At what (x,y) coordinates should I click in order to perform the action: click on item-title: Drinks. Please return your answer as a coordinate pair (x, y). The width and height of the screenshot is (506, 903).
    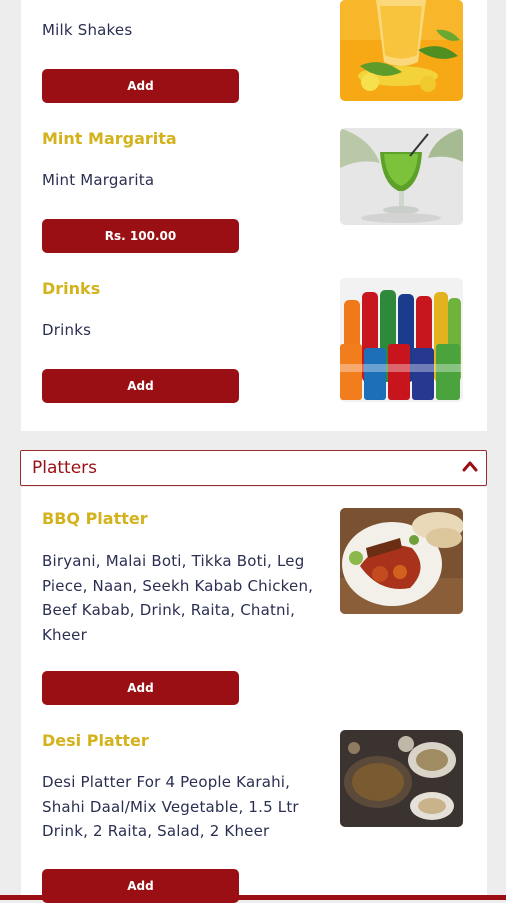
    Looking at the image, I should click on (71, 288).